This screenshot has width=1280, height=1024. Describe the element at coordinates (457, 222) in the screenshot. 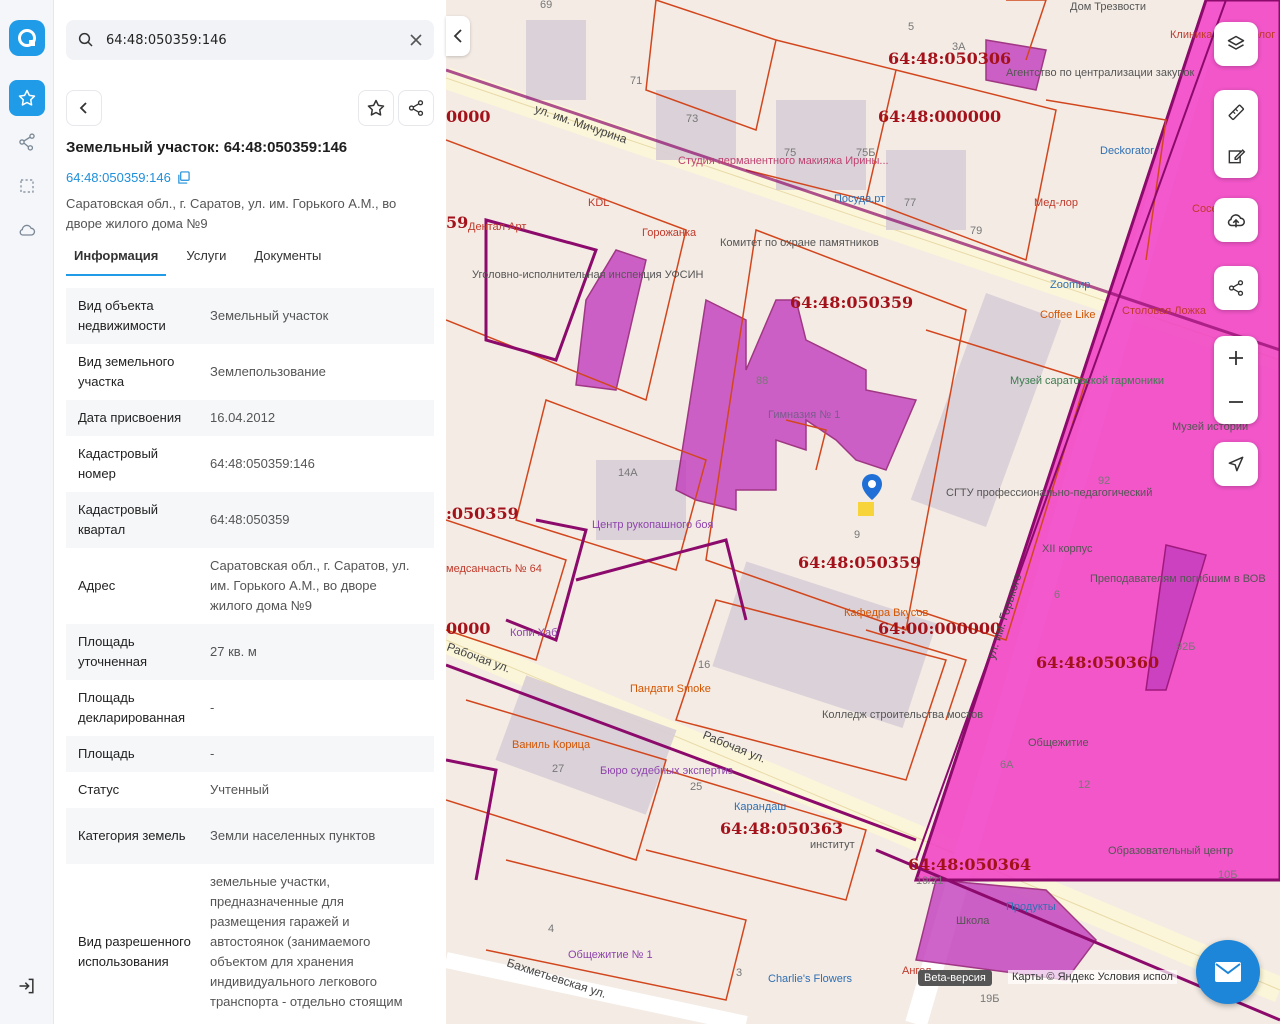

I see `cad-label: 59` at that location.